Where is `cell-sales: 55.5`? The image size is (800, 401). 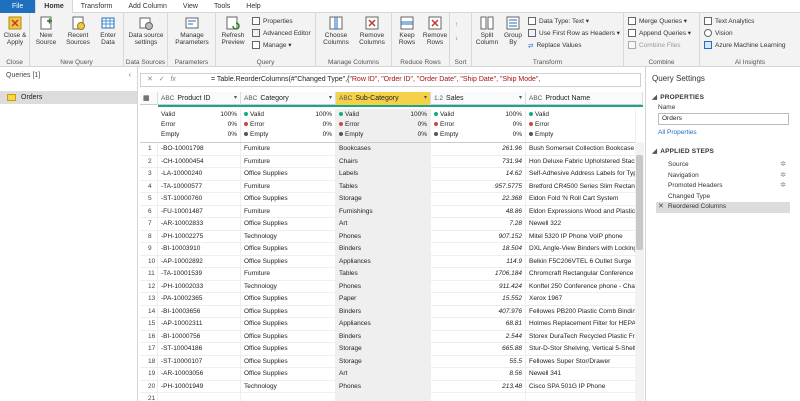
cell-sales: 55.5 is located at coordinates (478, 361).